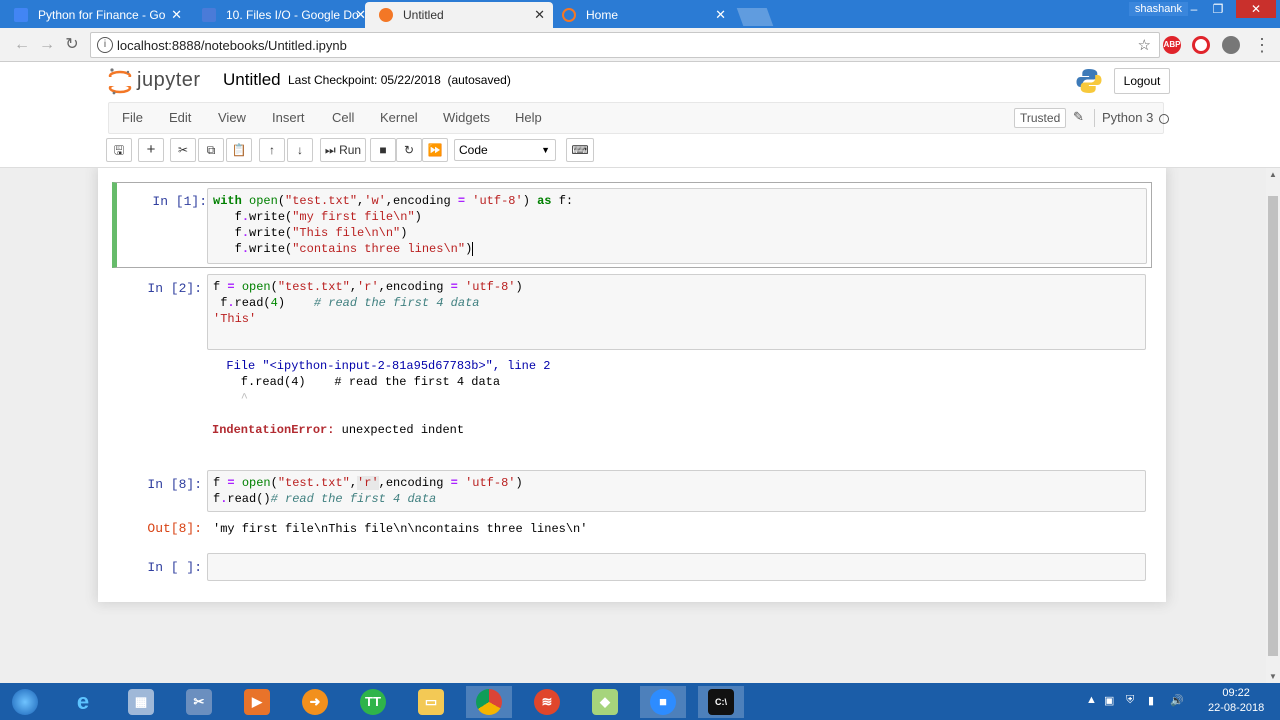 This screenshot has height=720, width=1280. Describe the element at coordinates (105, 45) in the screenshot. I see `site-info-icon: i` at that location.